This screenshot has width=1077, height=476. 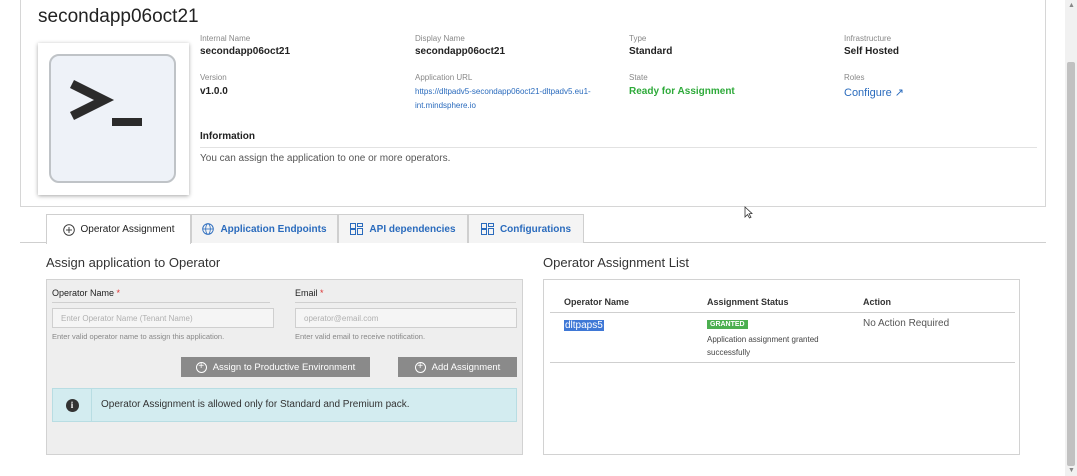 I want to click on terminal-prompt-icon, so click(x=112, y=118).